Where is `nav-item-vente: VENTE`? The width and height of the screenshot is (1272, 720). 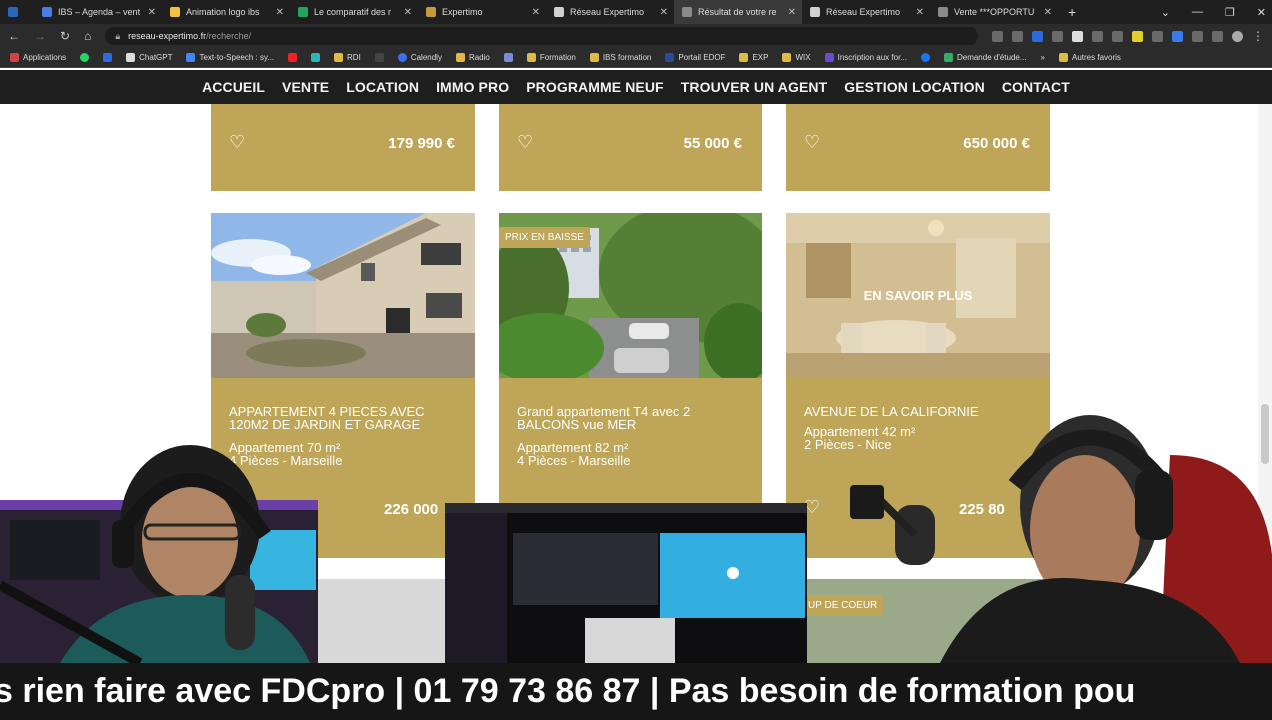
nav-item-vente: VENTE is located at coordinates (305, 87).